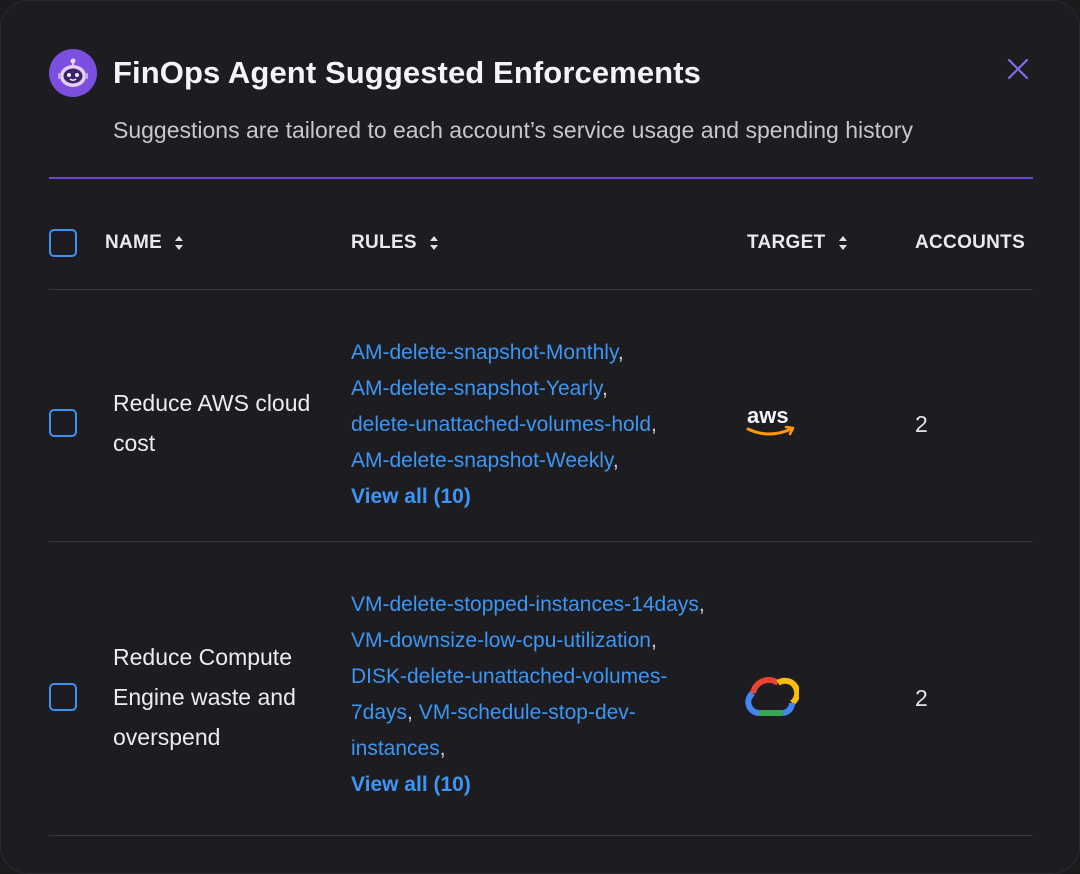  I want to click on dialog-title: FinOps Agent Suggested Enforcements, so click(407, 72).